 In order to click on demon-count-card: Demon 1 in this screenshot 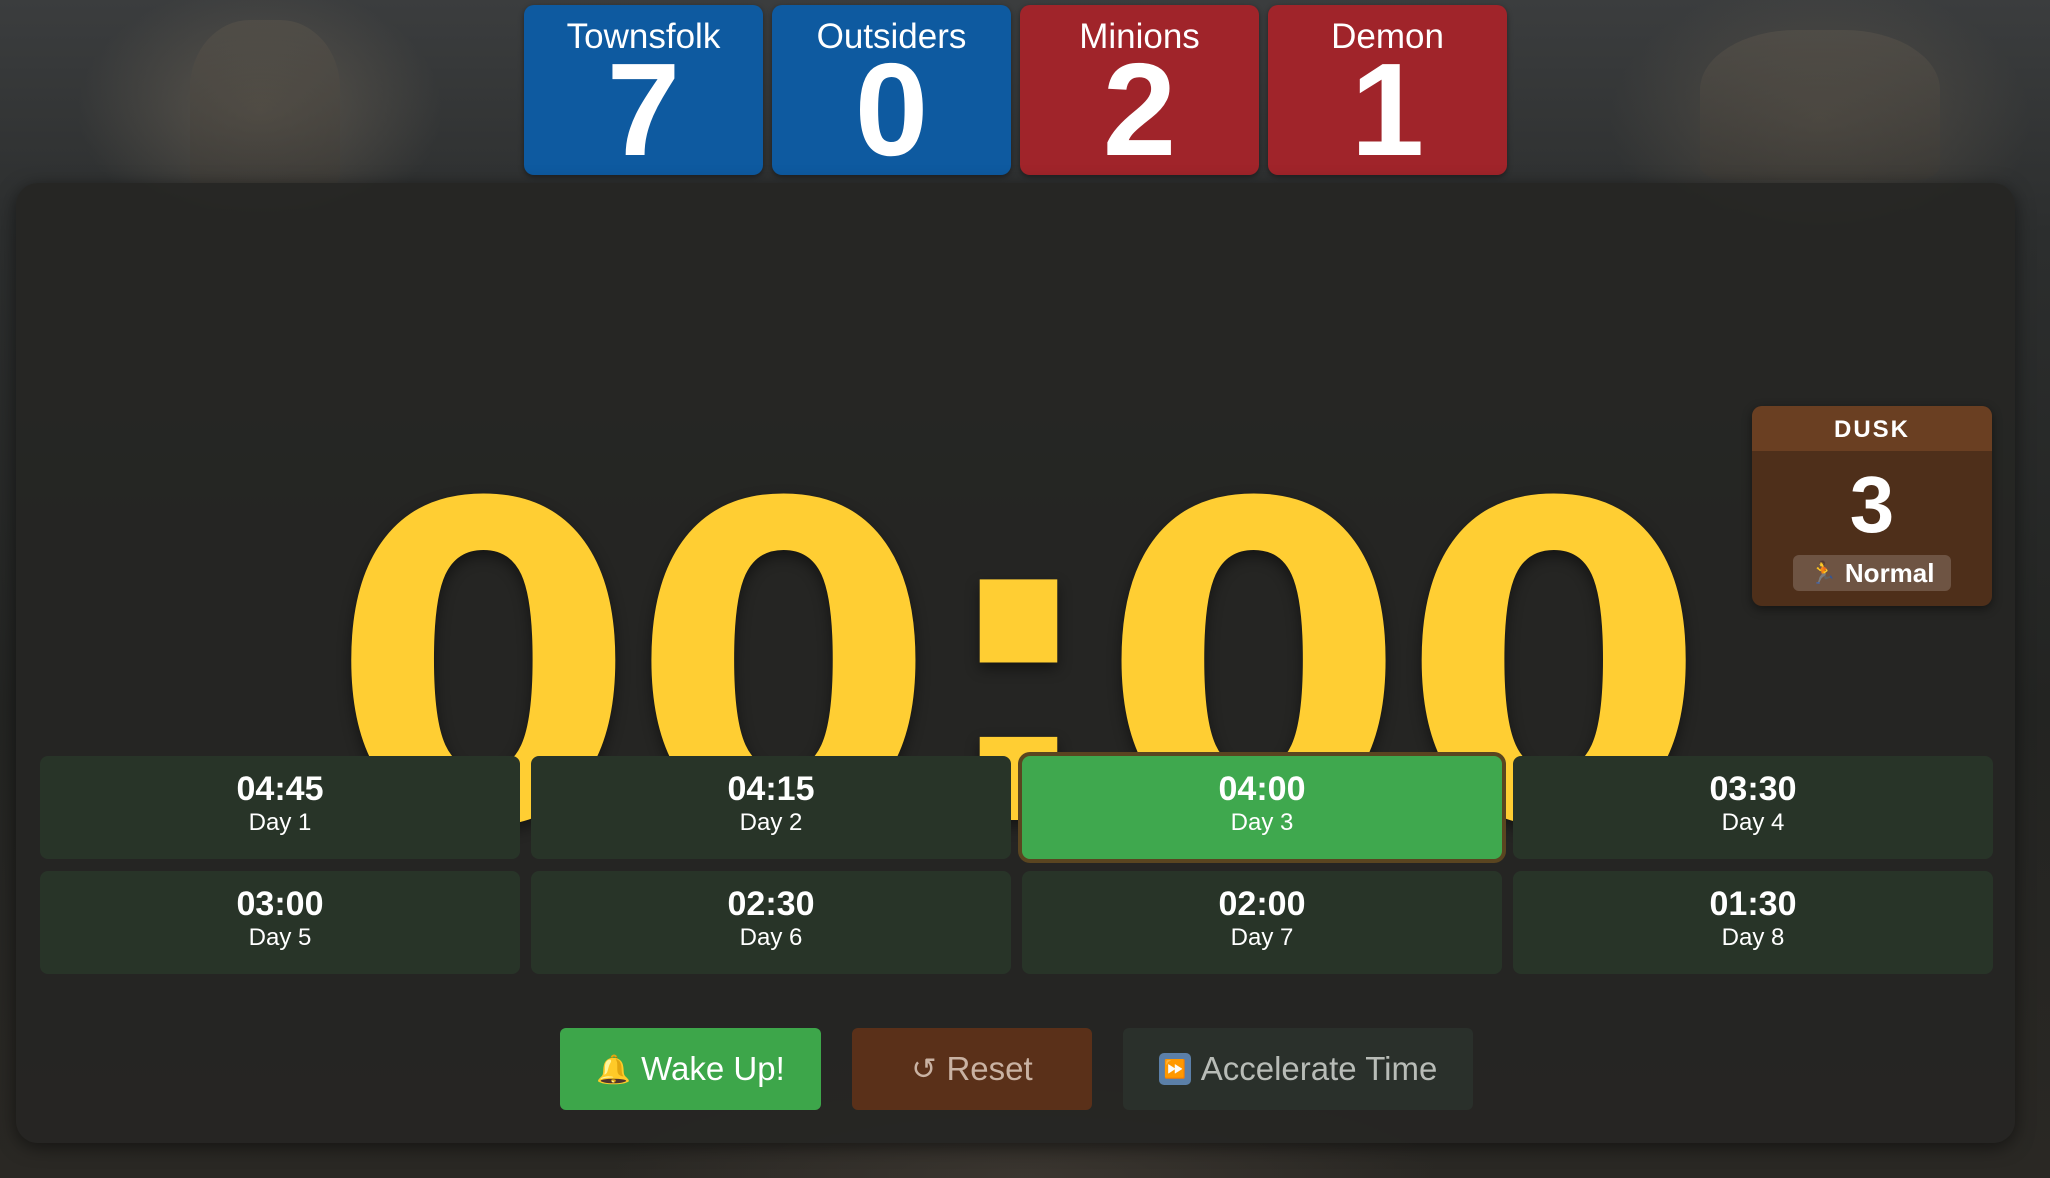, I will do `click(1387, 94)`.